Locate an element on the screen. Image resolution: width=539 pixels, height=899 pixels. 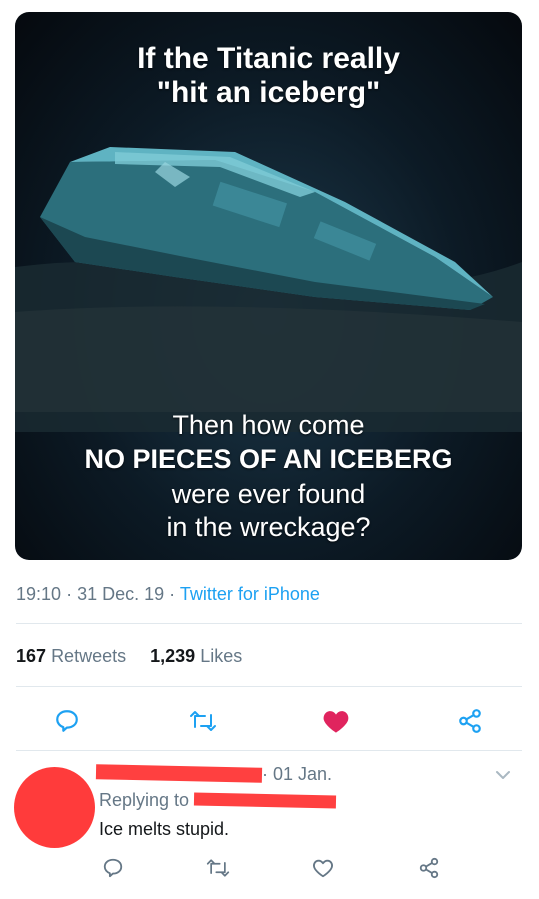
reply-retweet-button is located at coordinates (218, 868).